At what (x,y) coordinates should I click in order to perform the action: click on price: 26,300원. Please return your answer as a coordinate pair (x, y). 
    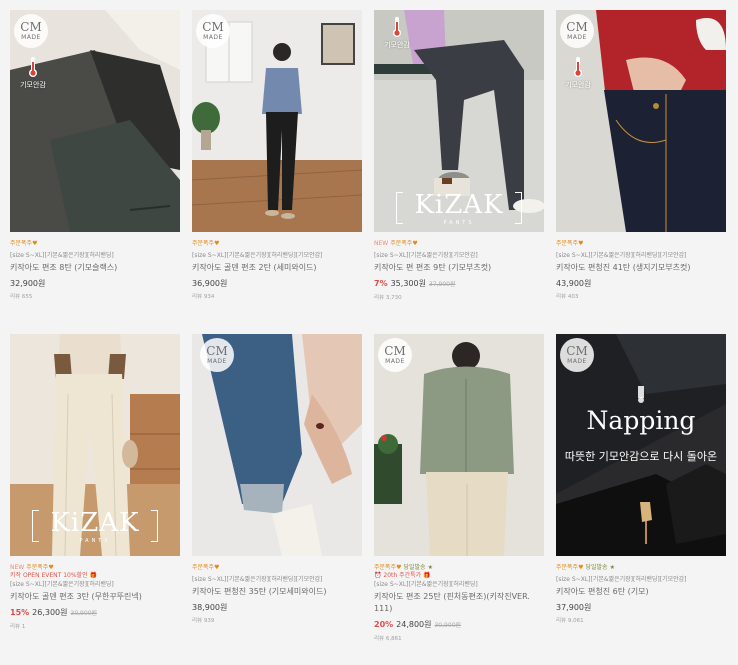
    Looking at the image, I should click on (50, 612).